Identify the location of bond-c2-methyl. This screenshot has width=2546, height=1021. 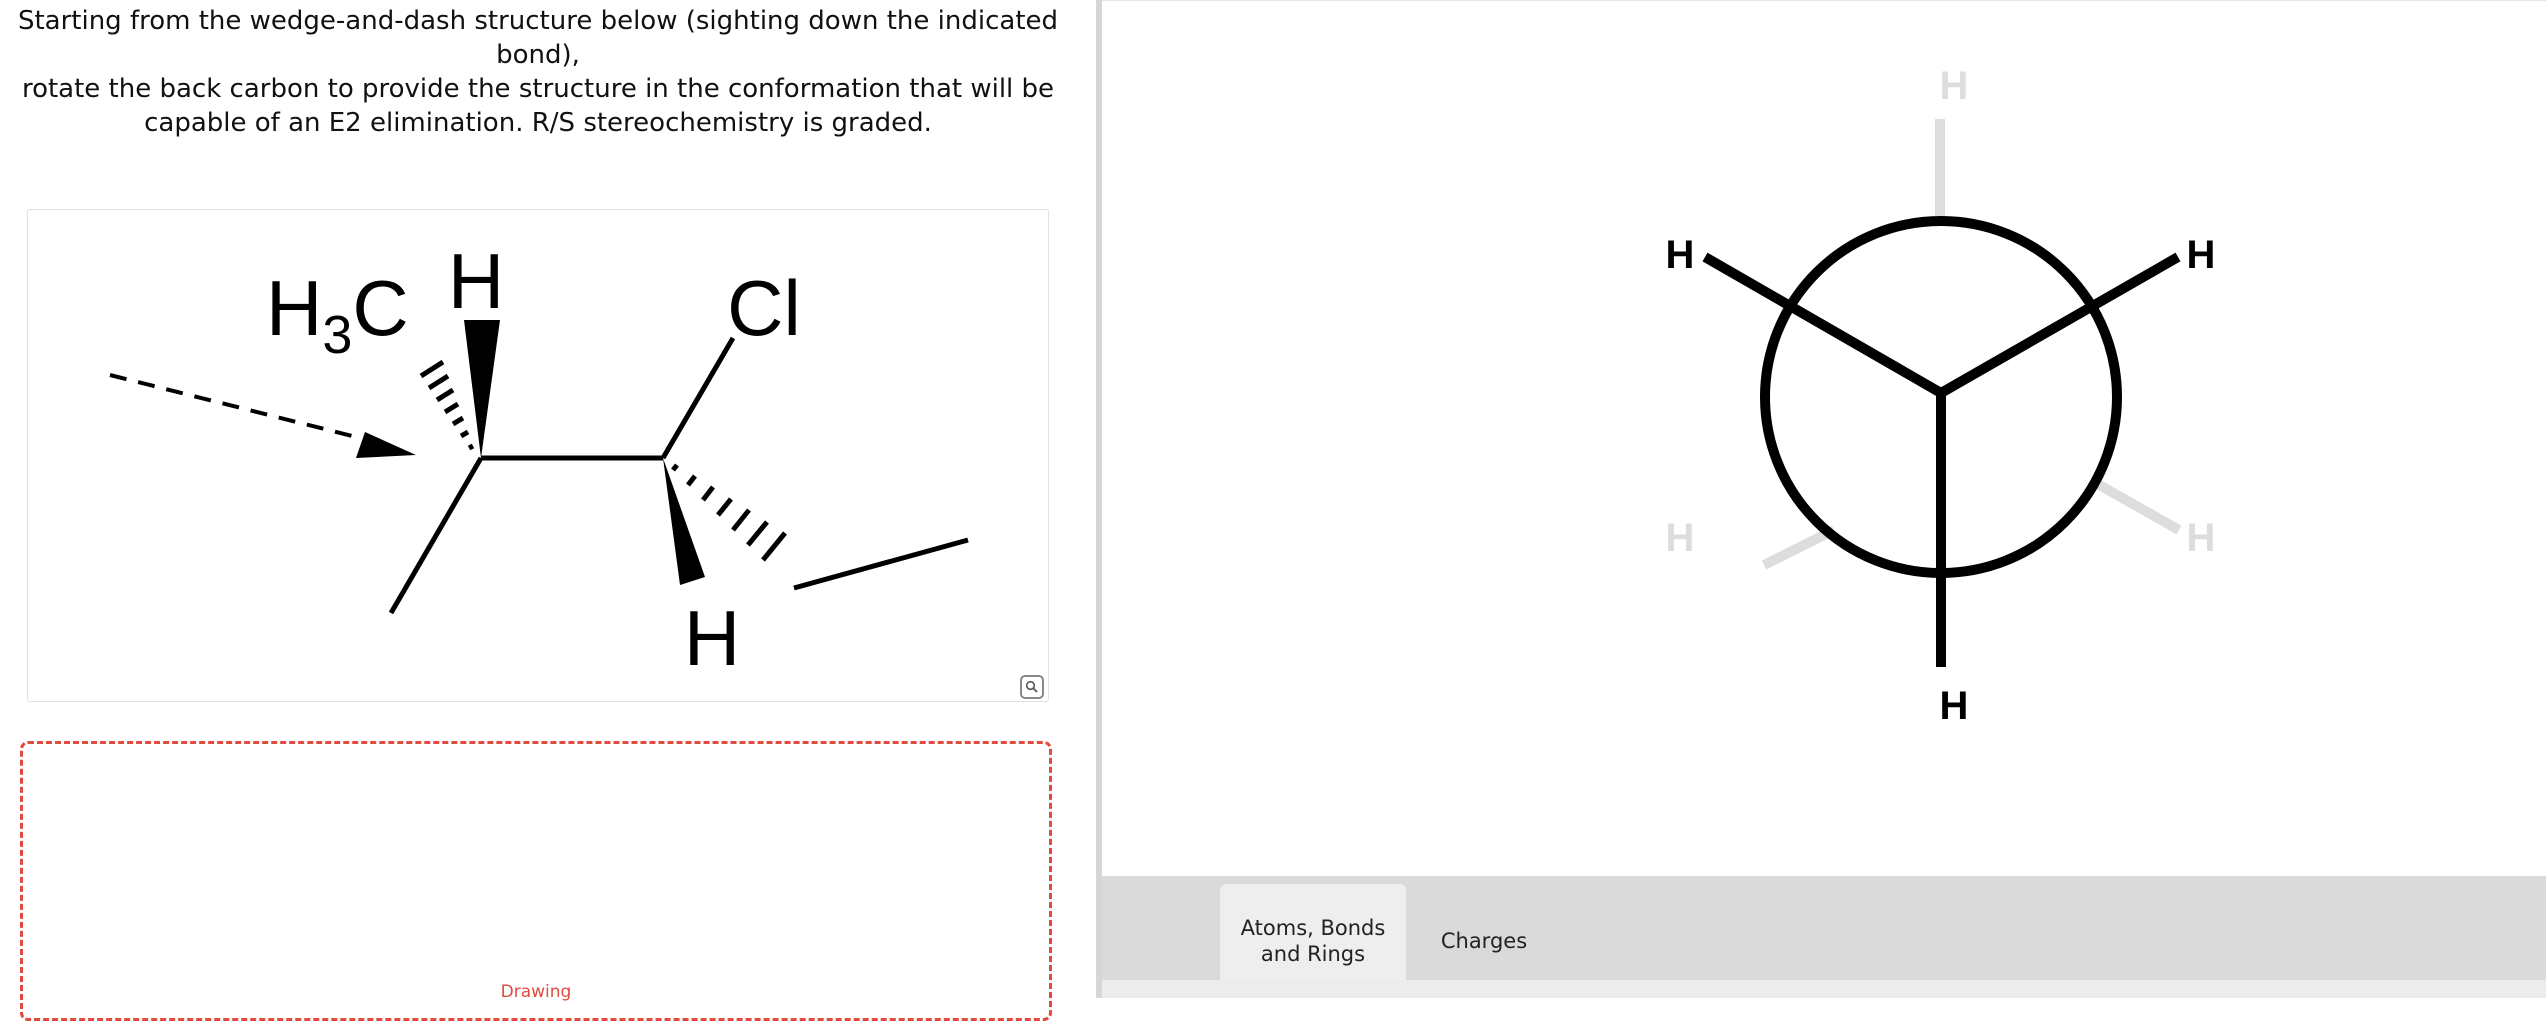
(436, 535).